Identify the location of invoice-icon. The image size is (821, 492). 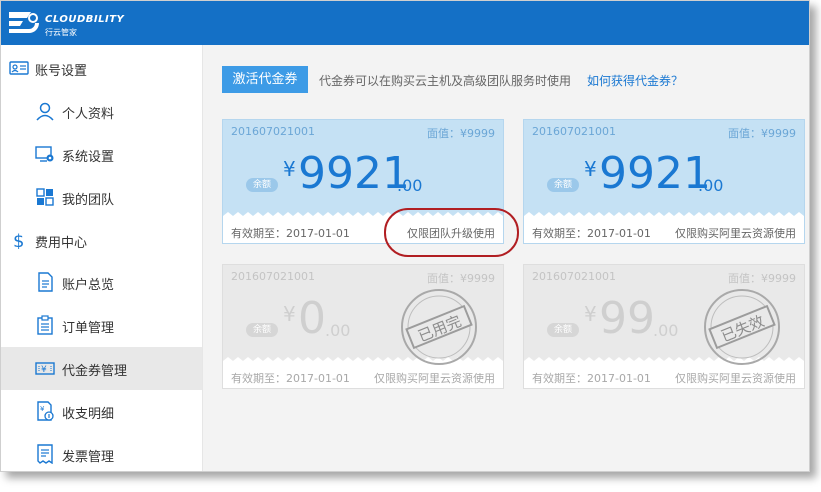
(45, 454).